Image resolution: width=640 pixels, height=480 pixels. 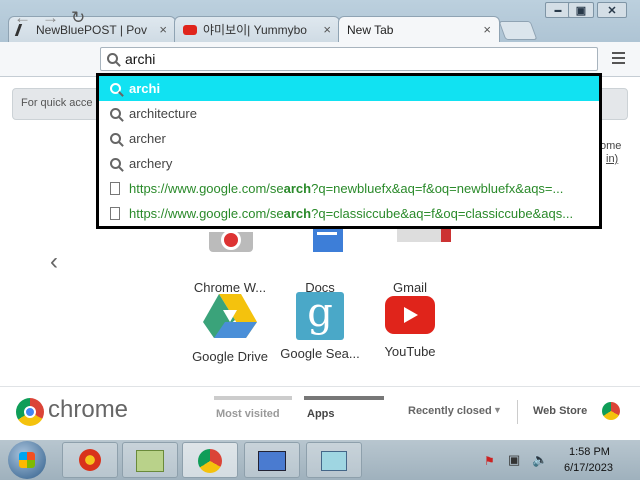 I want to click on suggestion-item: archery, so click(x=349, y=163).